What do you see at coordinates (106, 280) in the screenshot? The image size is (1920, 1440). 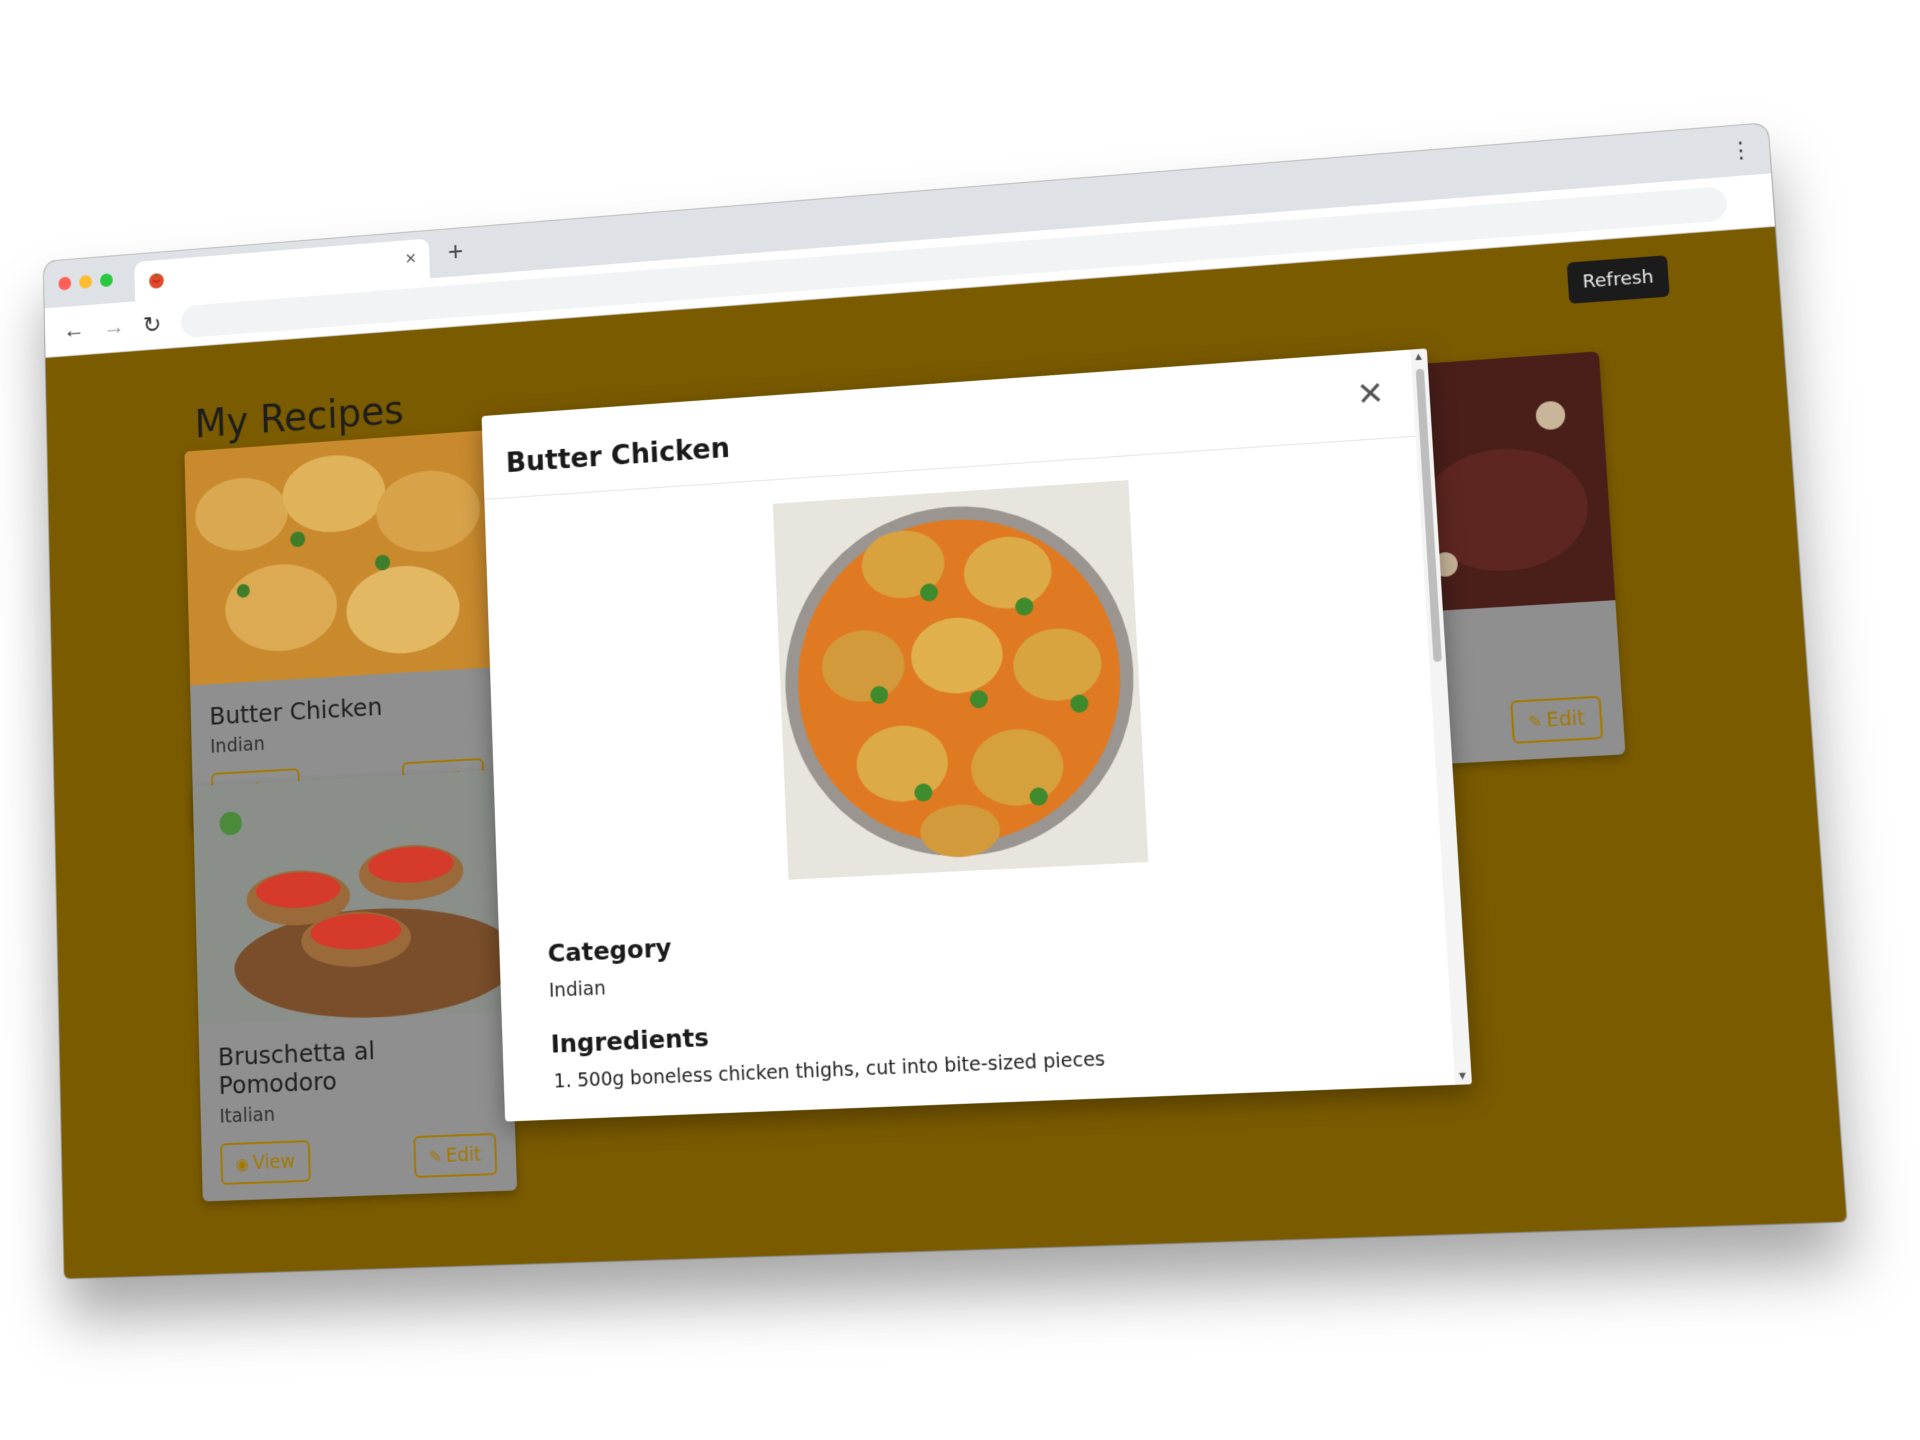 I see `maximize-window-button` at bounding box center [106, 280].